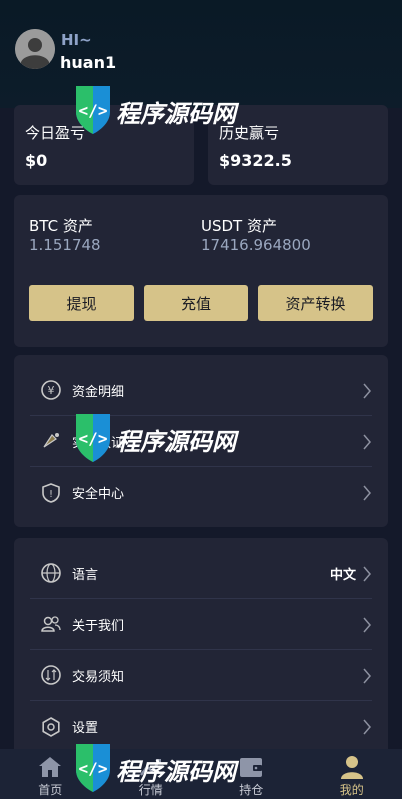 The width and height of the screenshot is (402, 799). What do you see at coordinates (98, 626) in the screenshot?
I see `menu-label: 关于我们` at bounding box center [98, 626].